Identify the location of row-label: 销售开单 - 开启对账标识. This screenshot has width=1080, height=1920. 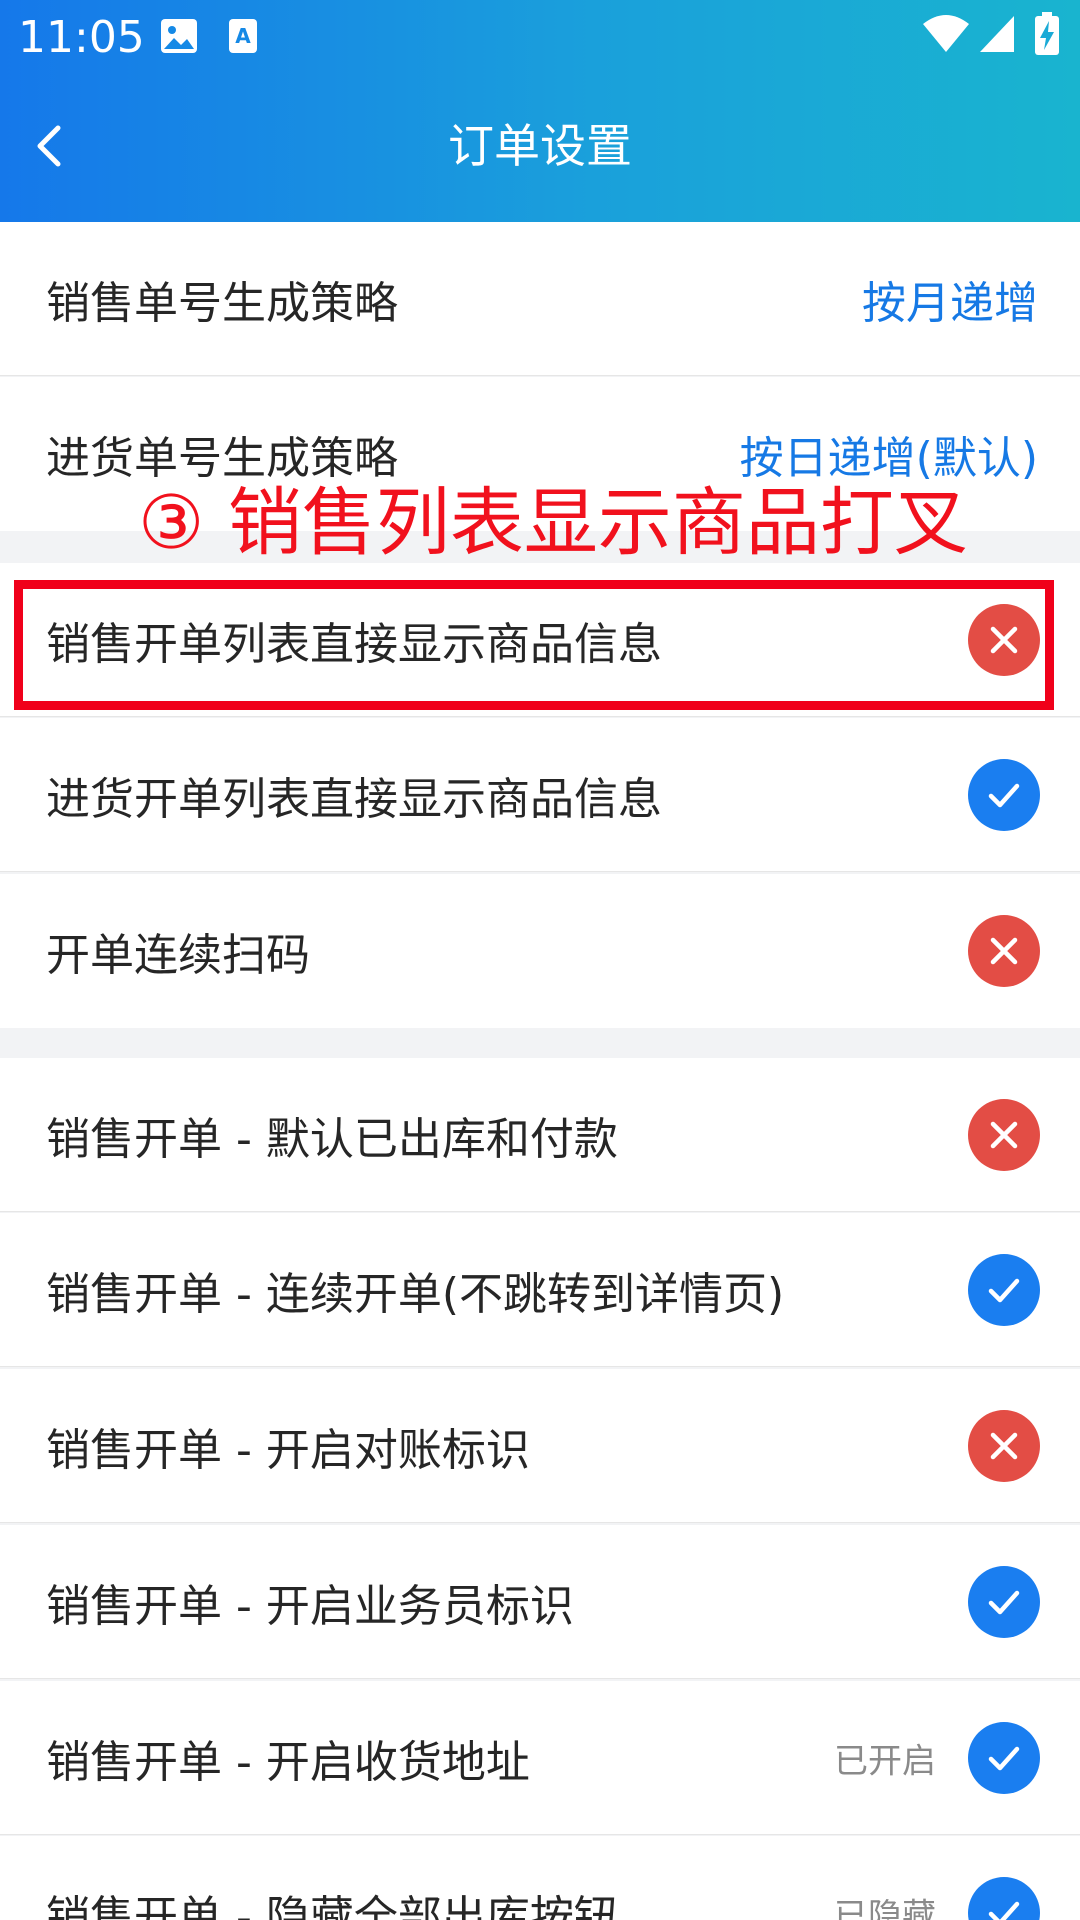
(288, 1450).